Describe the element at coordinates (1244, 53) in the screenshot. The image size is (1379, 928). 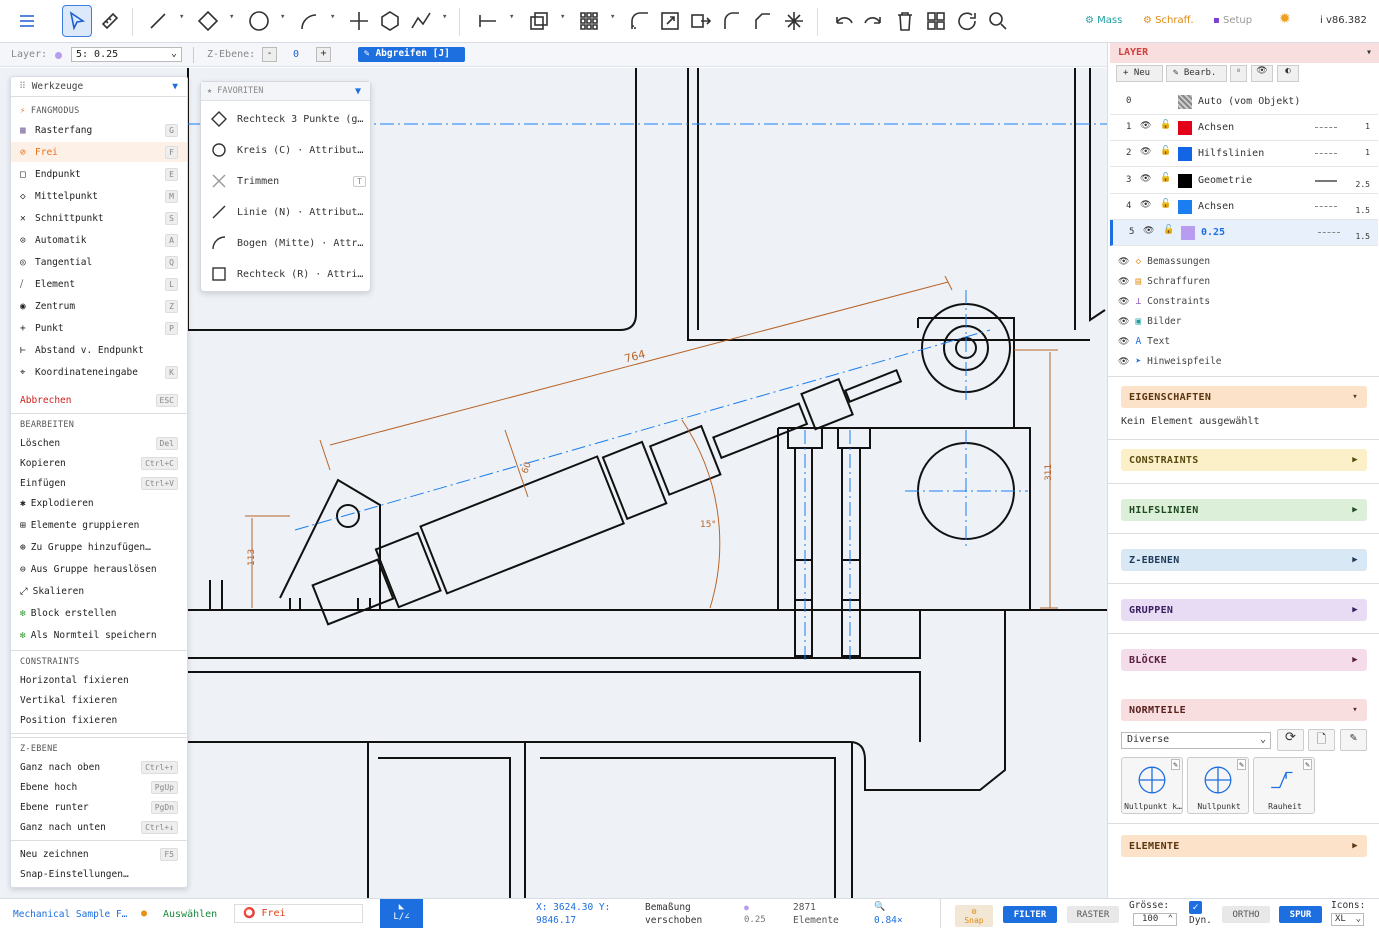
I see `layer-panel-header: LAYER ▾` at that location.